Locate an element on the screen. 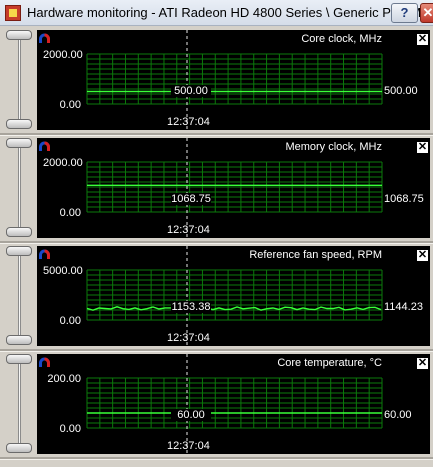 Image resolution: width=433 pixels, height=467 pixels. y-axis-max-label: 200.00 is located at coordinates (64, 379).